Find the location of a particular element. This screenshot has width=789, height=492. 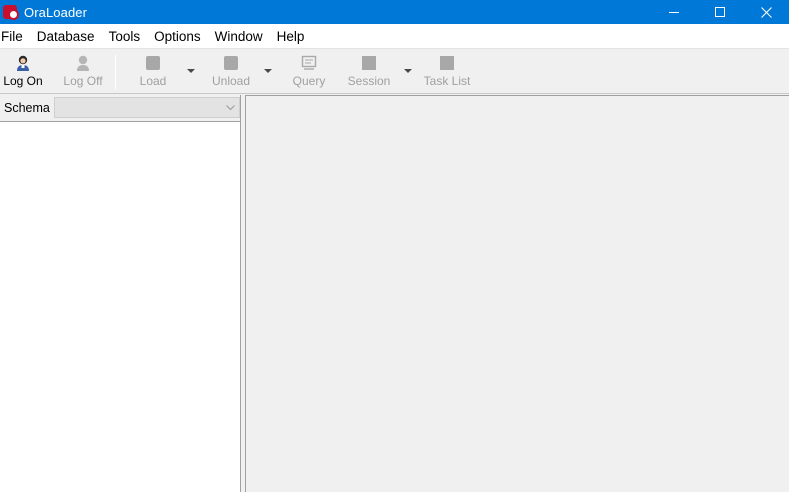

close-button is located at coordinates (766, 12).